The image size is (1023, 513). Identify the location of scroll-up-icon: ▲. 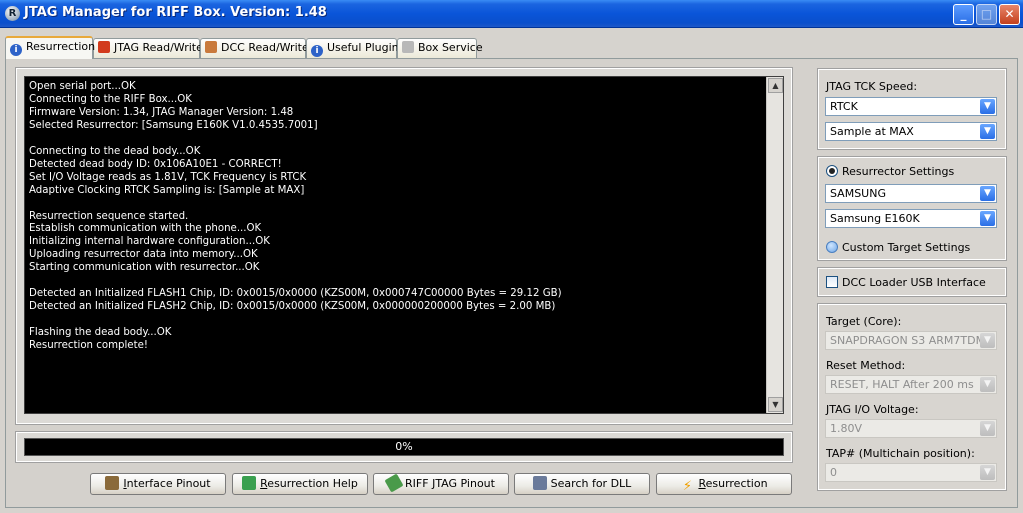
(775, 85).